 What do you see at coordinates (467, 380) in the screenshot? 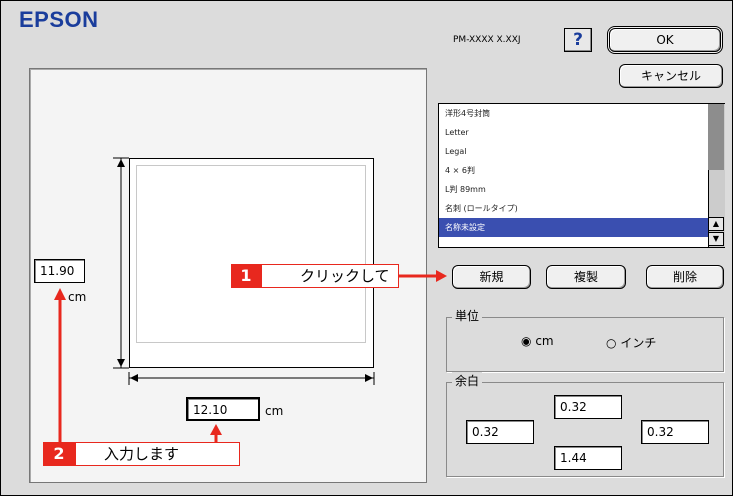
I see `margins-legend: 余白` at bounding box center [467, 380].